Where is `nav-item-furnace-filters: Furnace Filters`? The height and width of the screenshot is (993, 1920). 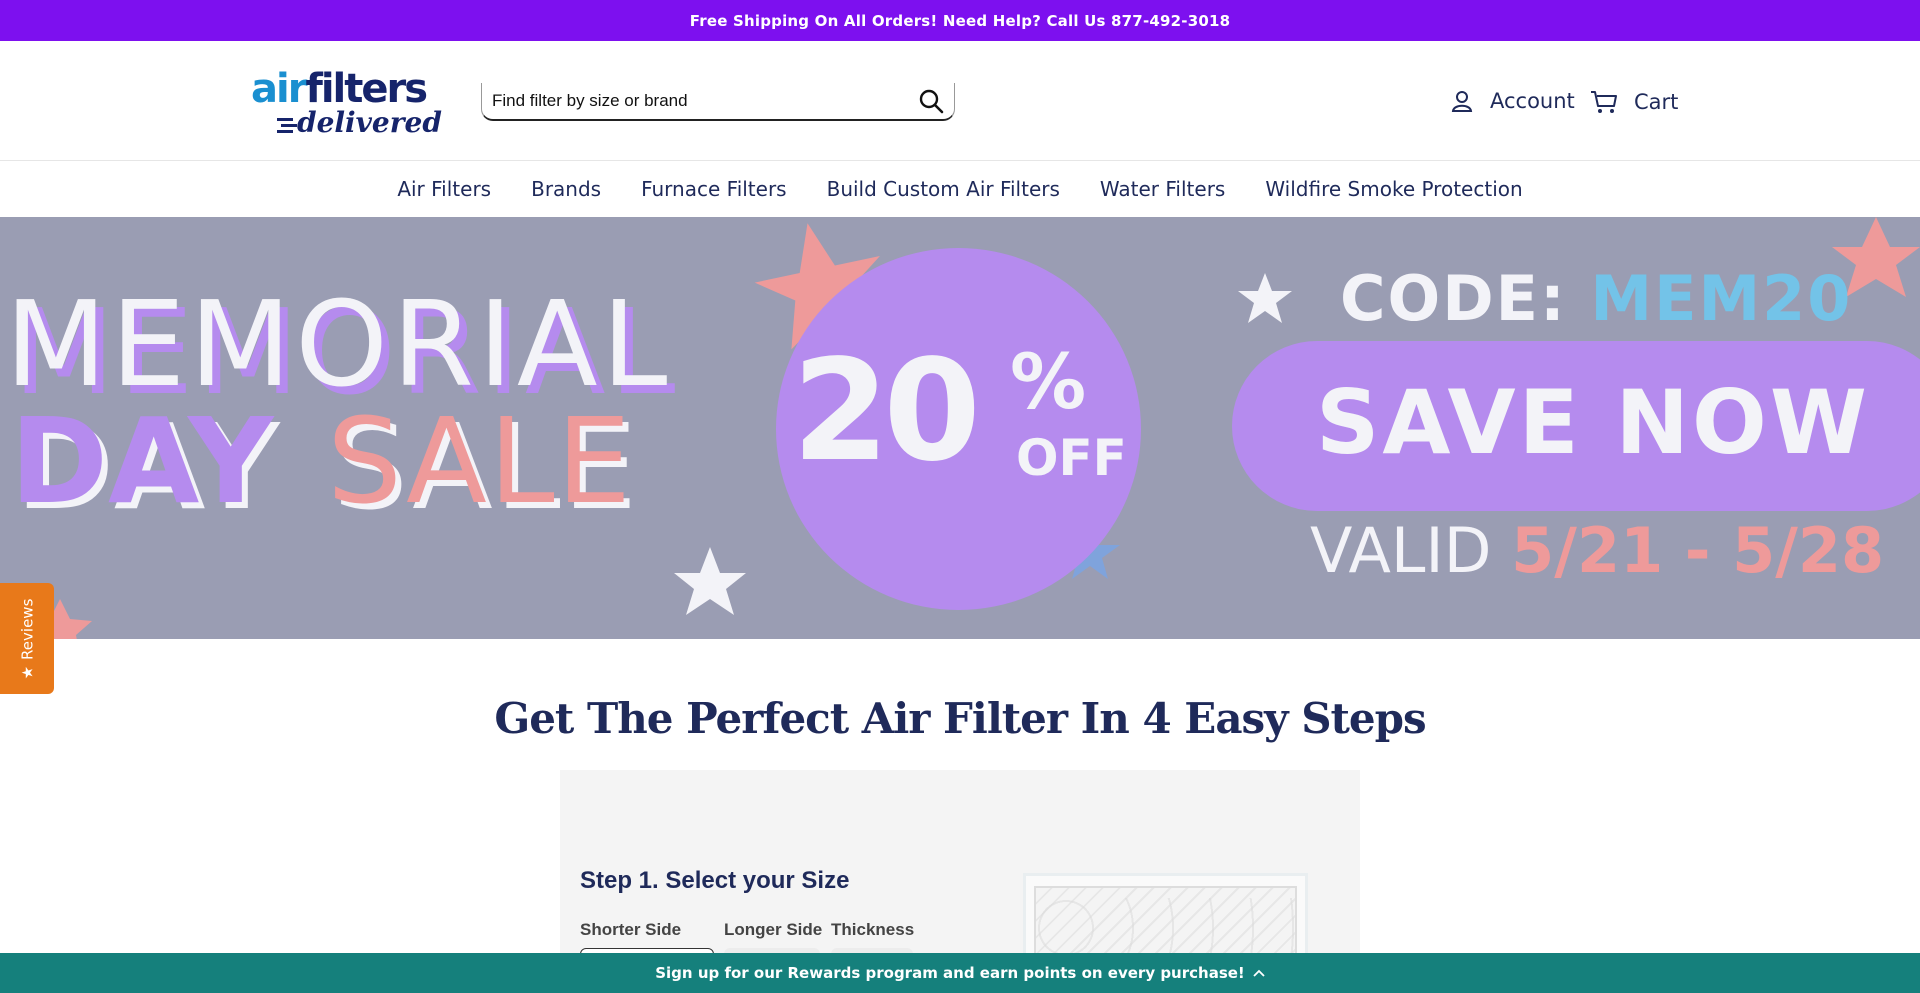 nav-item-furnace-filters: Furnace Filters is located at coordinates (714, 189).